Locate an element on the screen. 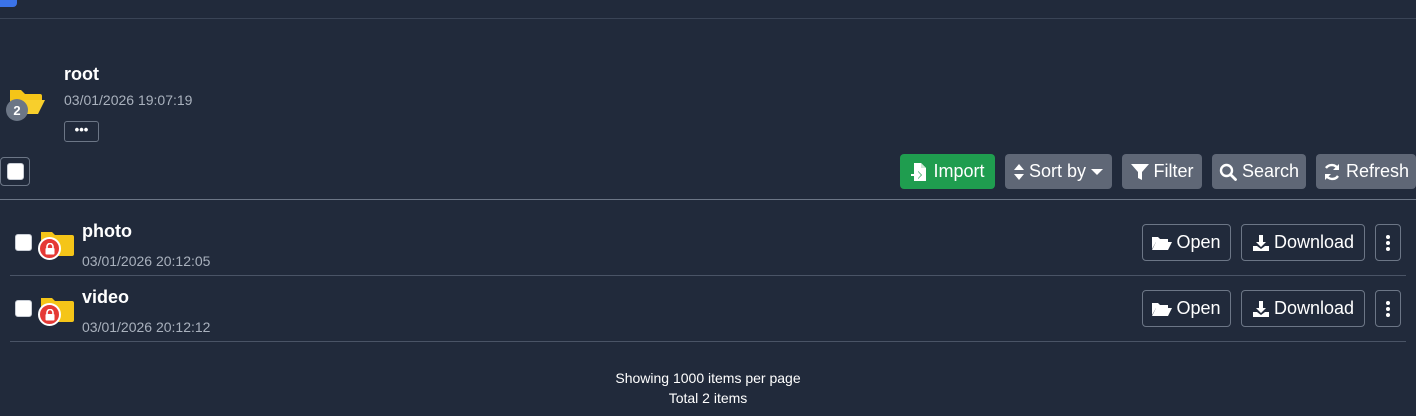 This screenshot has width=1416, height=416. sort-by-button: Sort by is located at coordinates (1058, 171).